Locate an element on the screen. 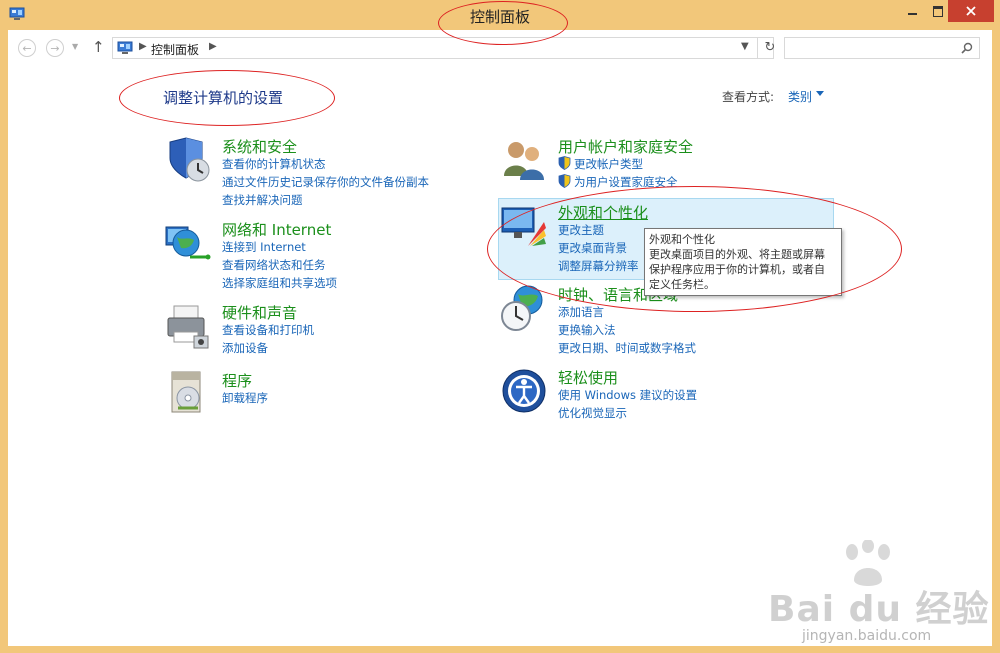 The image size is (1000, 653). link-network-status: 查看网络状态和任务 is located at coordinates (274, 265).